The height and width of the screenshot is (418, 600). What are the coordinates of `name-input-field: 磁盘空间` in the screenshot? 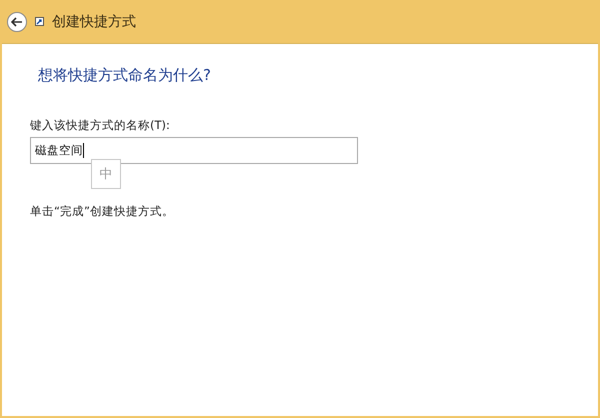 It's located at (194, 150).